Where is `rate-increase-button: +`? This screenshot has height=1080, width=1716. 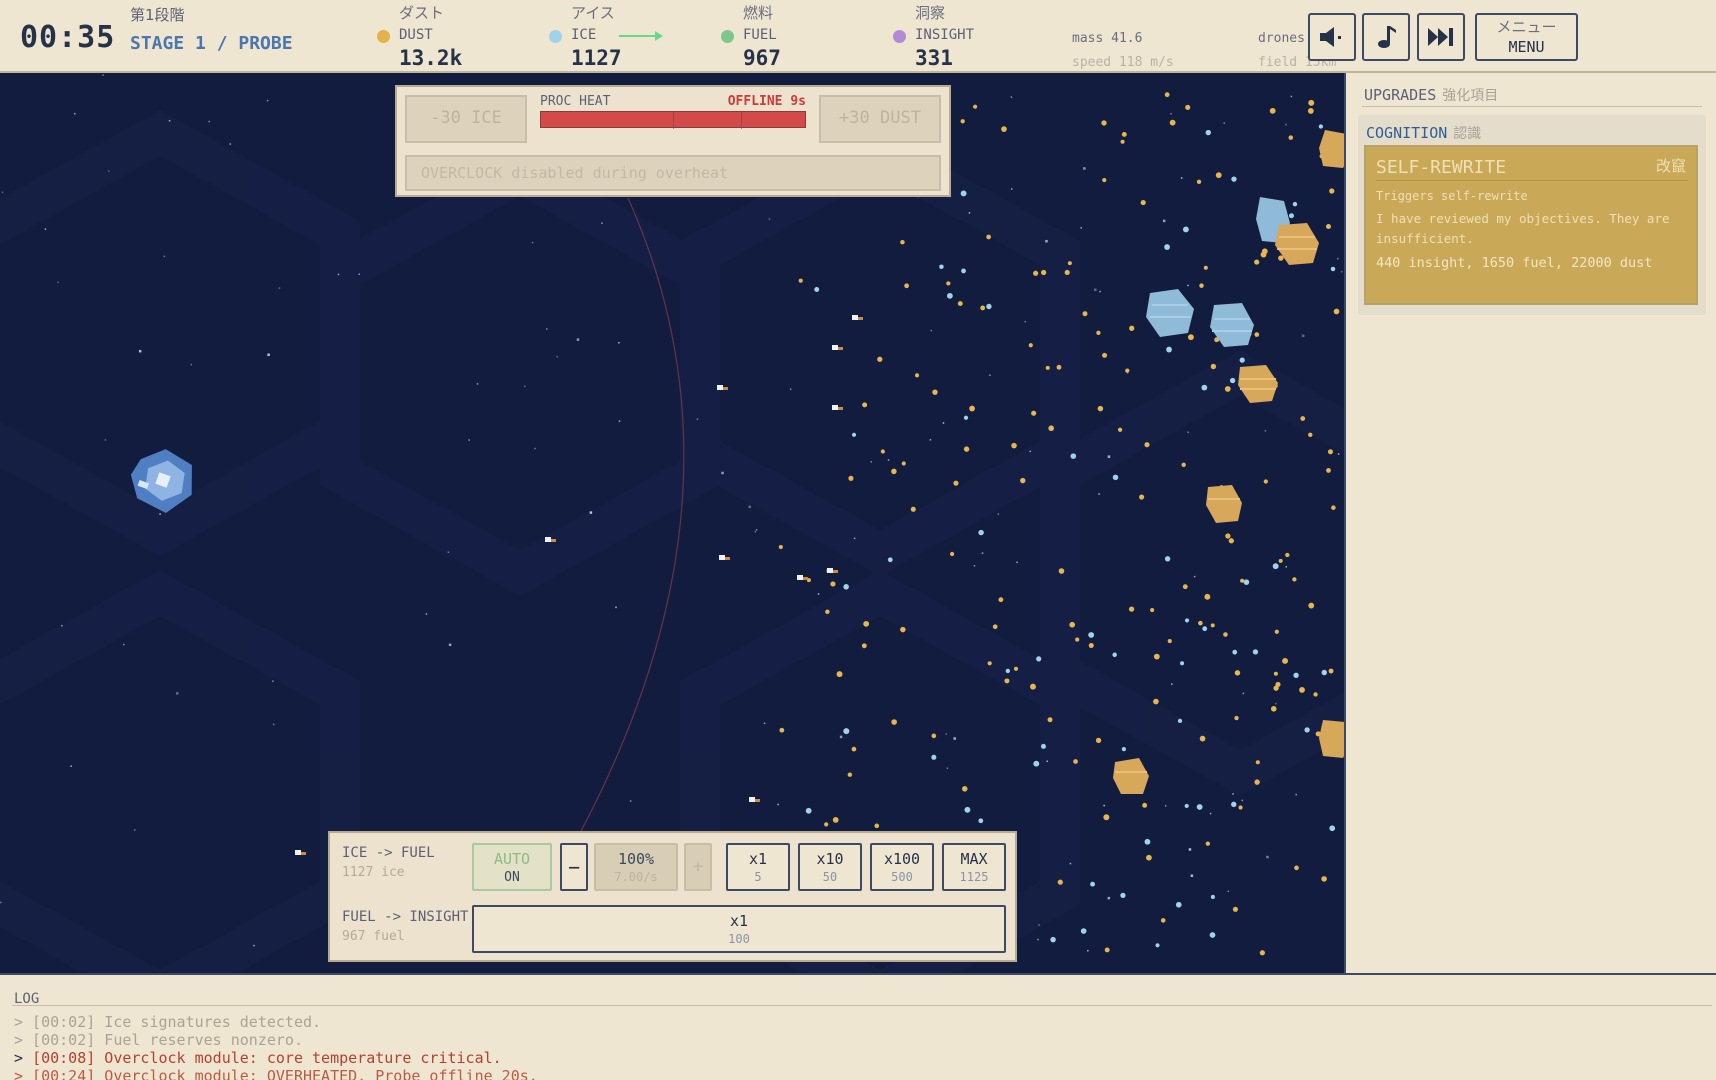
rate-increase-button: + is located at coordinates (698, 867).